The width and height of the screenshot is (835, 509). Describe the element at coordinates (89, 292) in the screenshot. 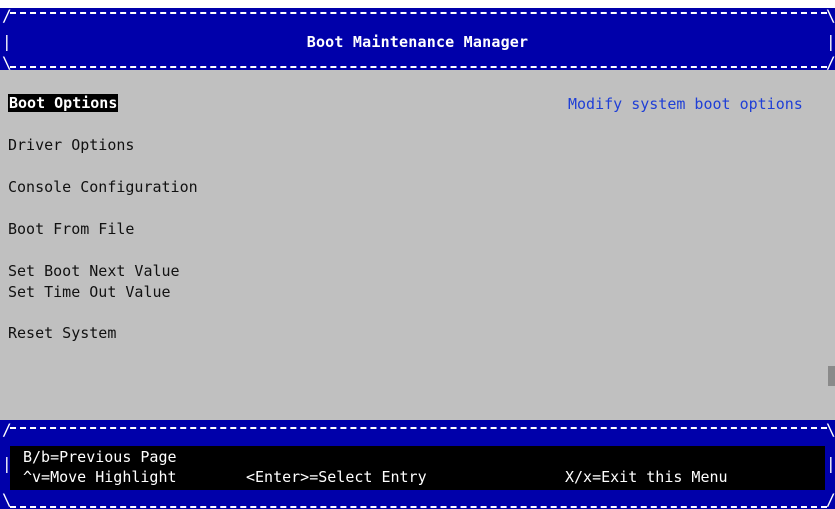

I see `menu-item-set-time-out-value: Set Time Out Value` at that location.